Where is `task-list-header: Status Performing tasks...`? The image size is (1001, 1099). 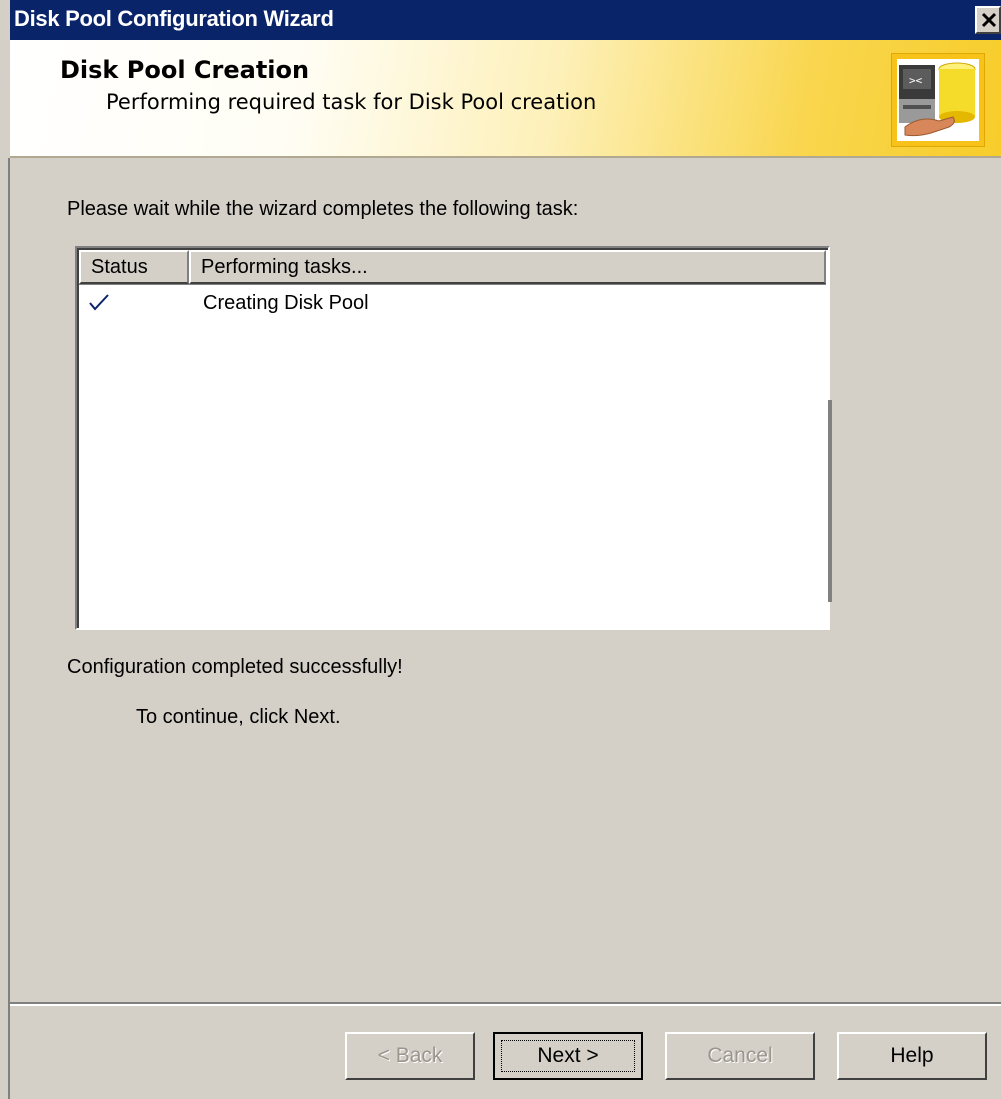
task-list-header: Status Performing tasks... is located at coordinates (452, 267).